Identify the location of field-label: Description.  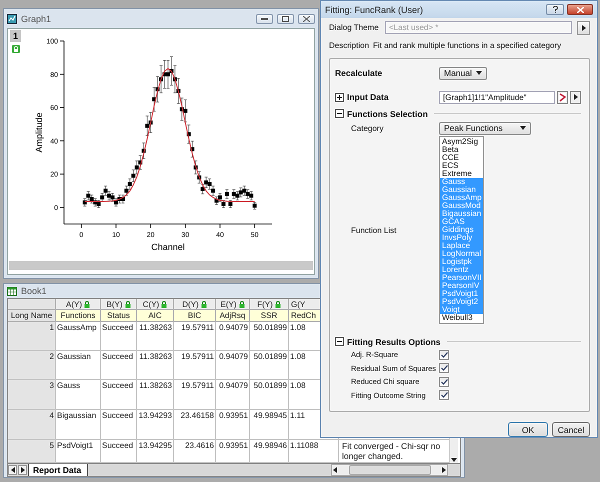
(349, 45).